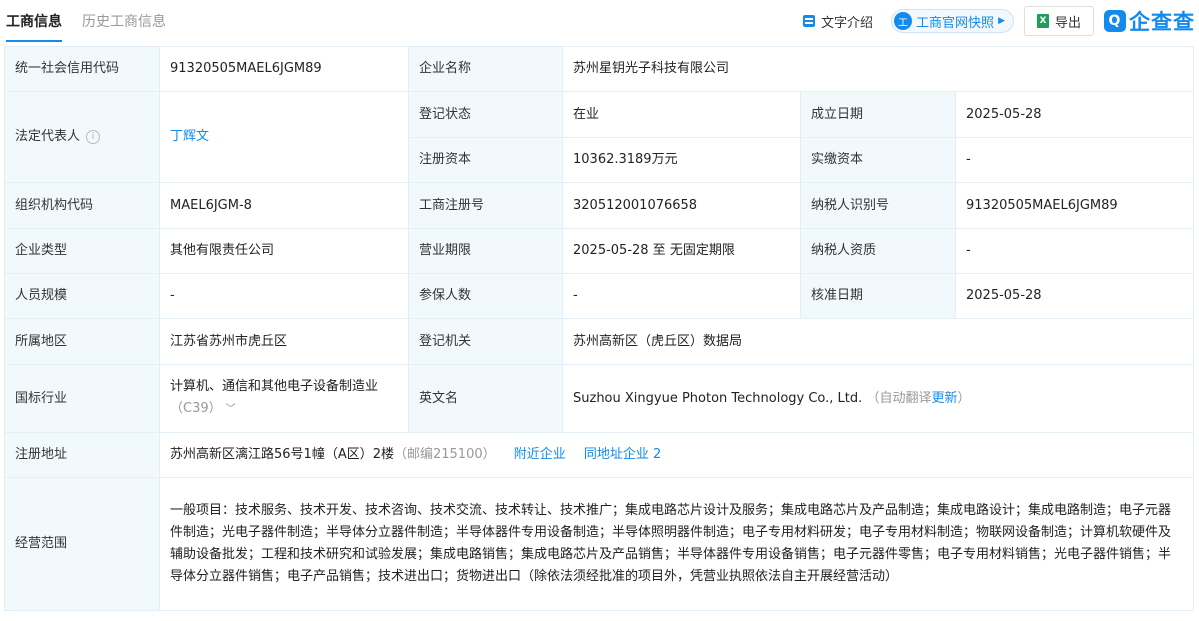 Image resolution: width=1199 pixels, height=621 pixels. What do you see at coordinates (681, 296) in the screenshot?
I see `insured-value: -` at bounding box center [681, 296].